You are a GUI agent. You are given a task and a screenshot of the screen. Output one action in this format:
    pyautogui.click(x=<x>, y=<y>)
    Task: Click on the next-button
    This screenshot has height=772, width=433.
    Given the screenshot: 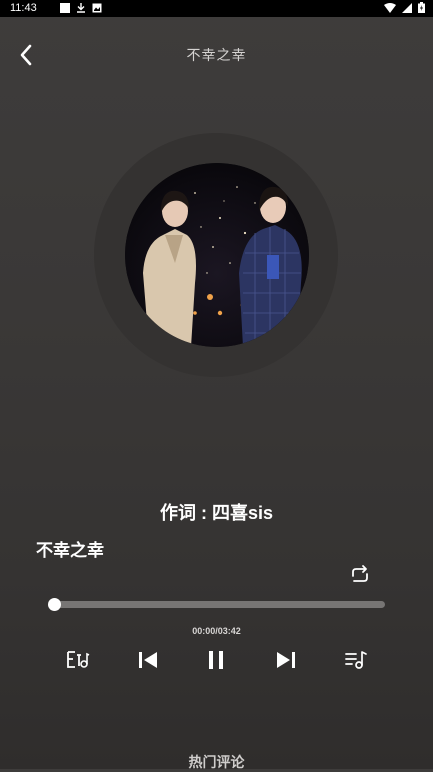 What is the action you would take?
    pyautogui.click(x=286, y=660)
    